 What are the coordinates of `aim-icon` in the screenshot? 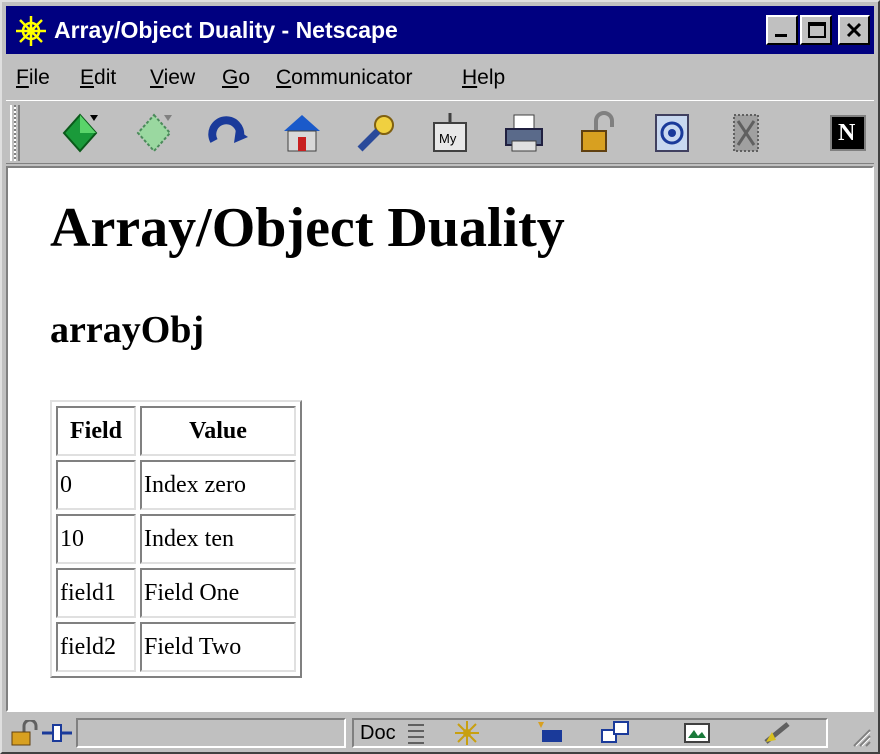 It's located at (777, 733).